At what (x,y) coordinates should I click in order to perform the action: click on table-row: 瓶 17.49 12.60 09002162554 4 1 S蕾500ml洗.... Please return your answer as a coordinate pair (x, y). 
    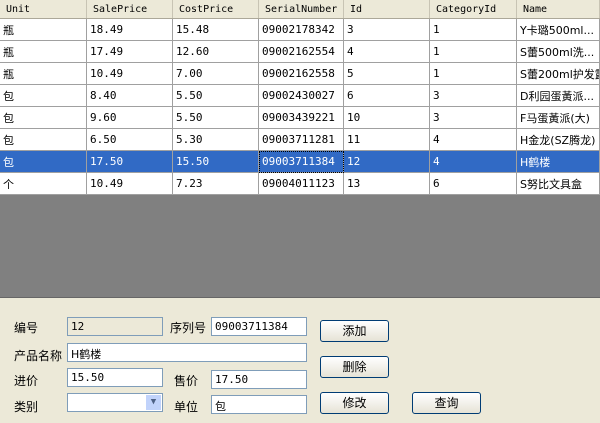
    Looking at the image, I should click on (300, 51).